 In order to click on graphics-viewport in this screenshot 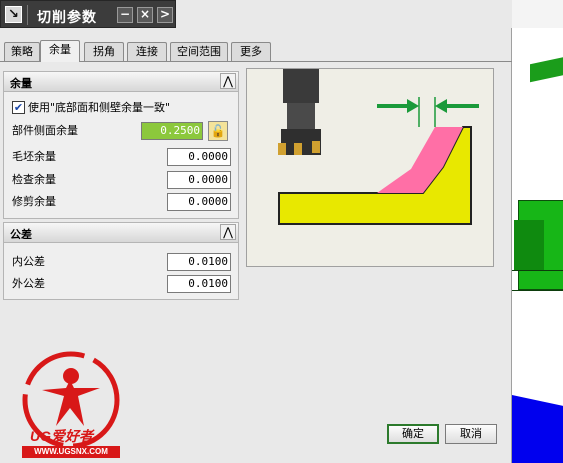, I will do `click(537, 231)`.